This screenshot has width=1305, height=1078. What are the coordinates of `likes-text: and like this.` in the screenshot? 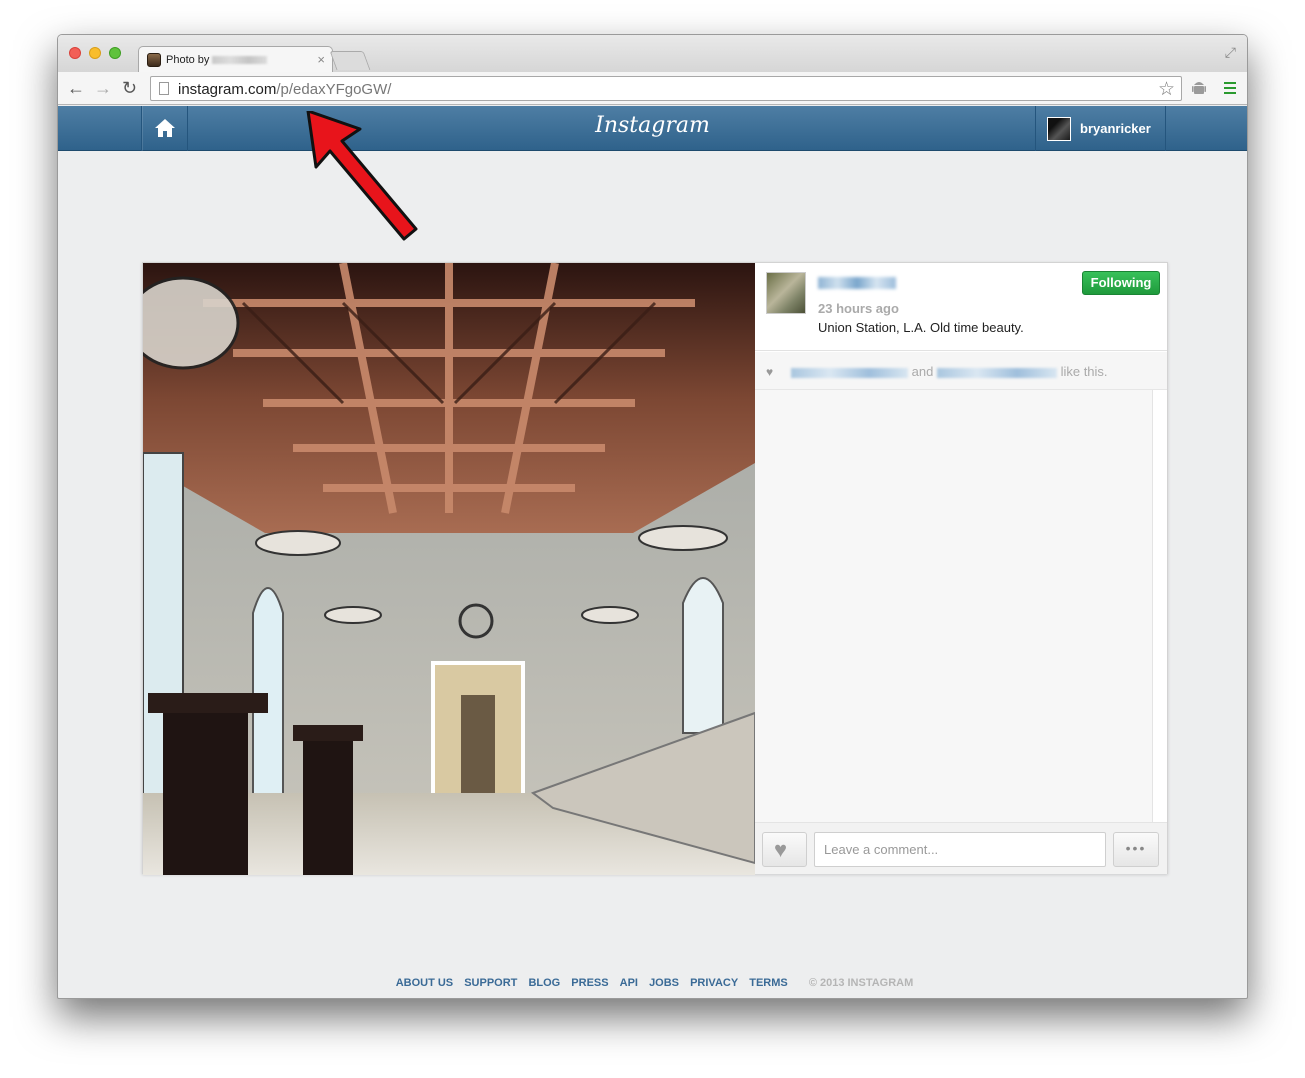 It's located at (949, 371).